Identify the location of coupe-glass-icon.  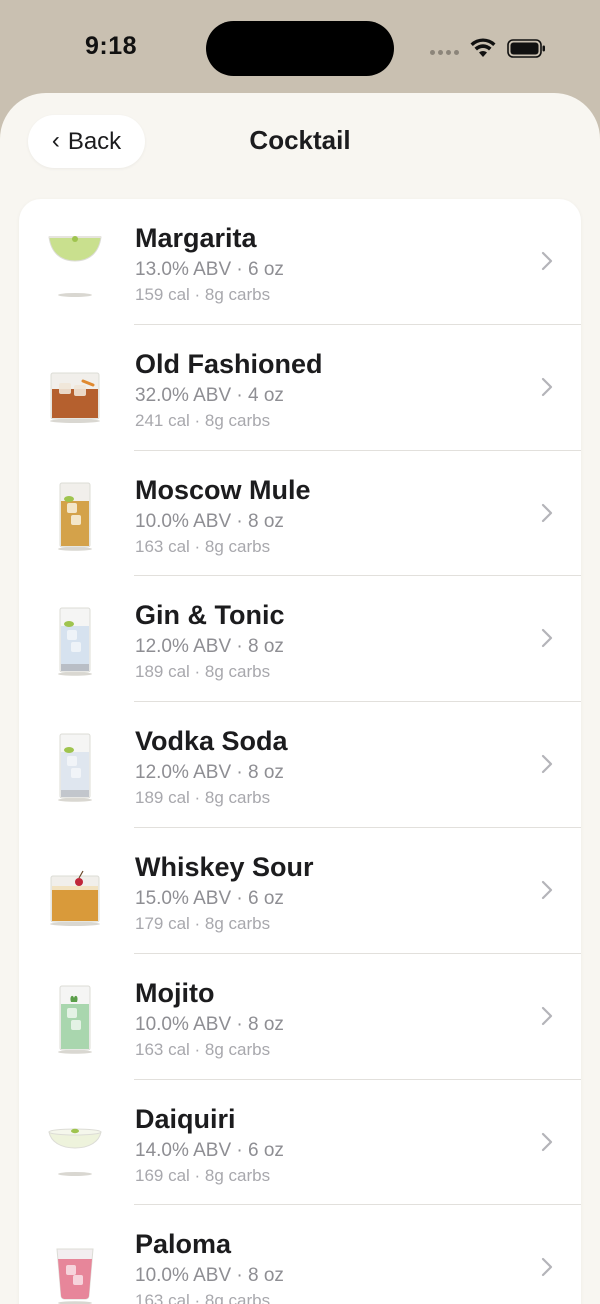
(75, 1152).